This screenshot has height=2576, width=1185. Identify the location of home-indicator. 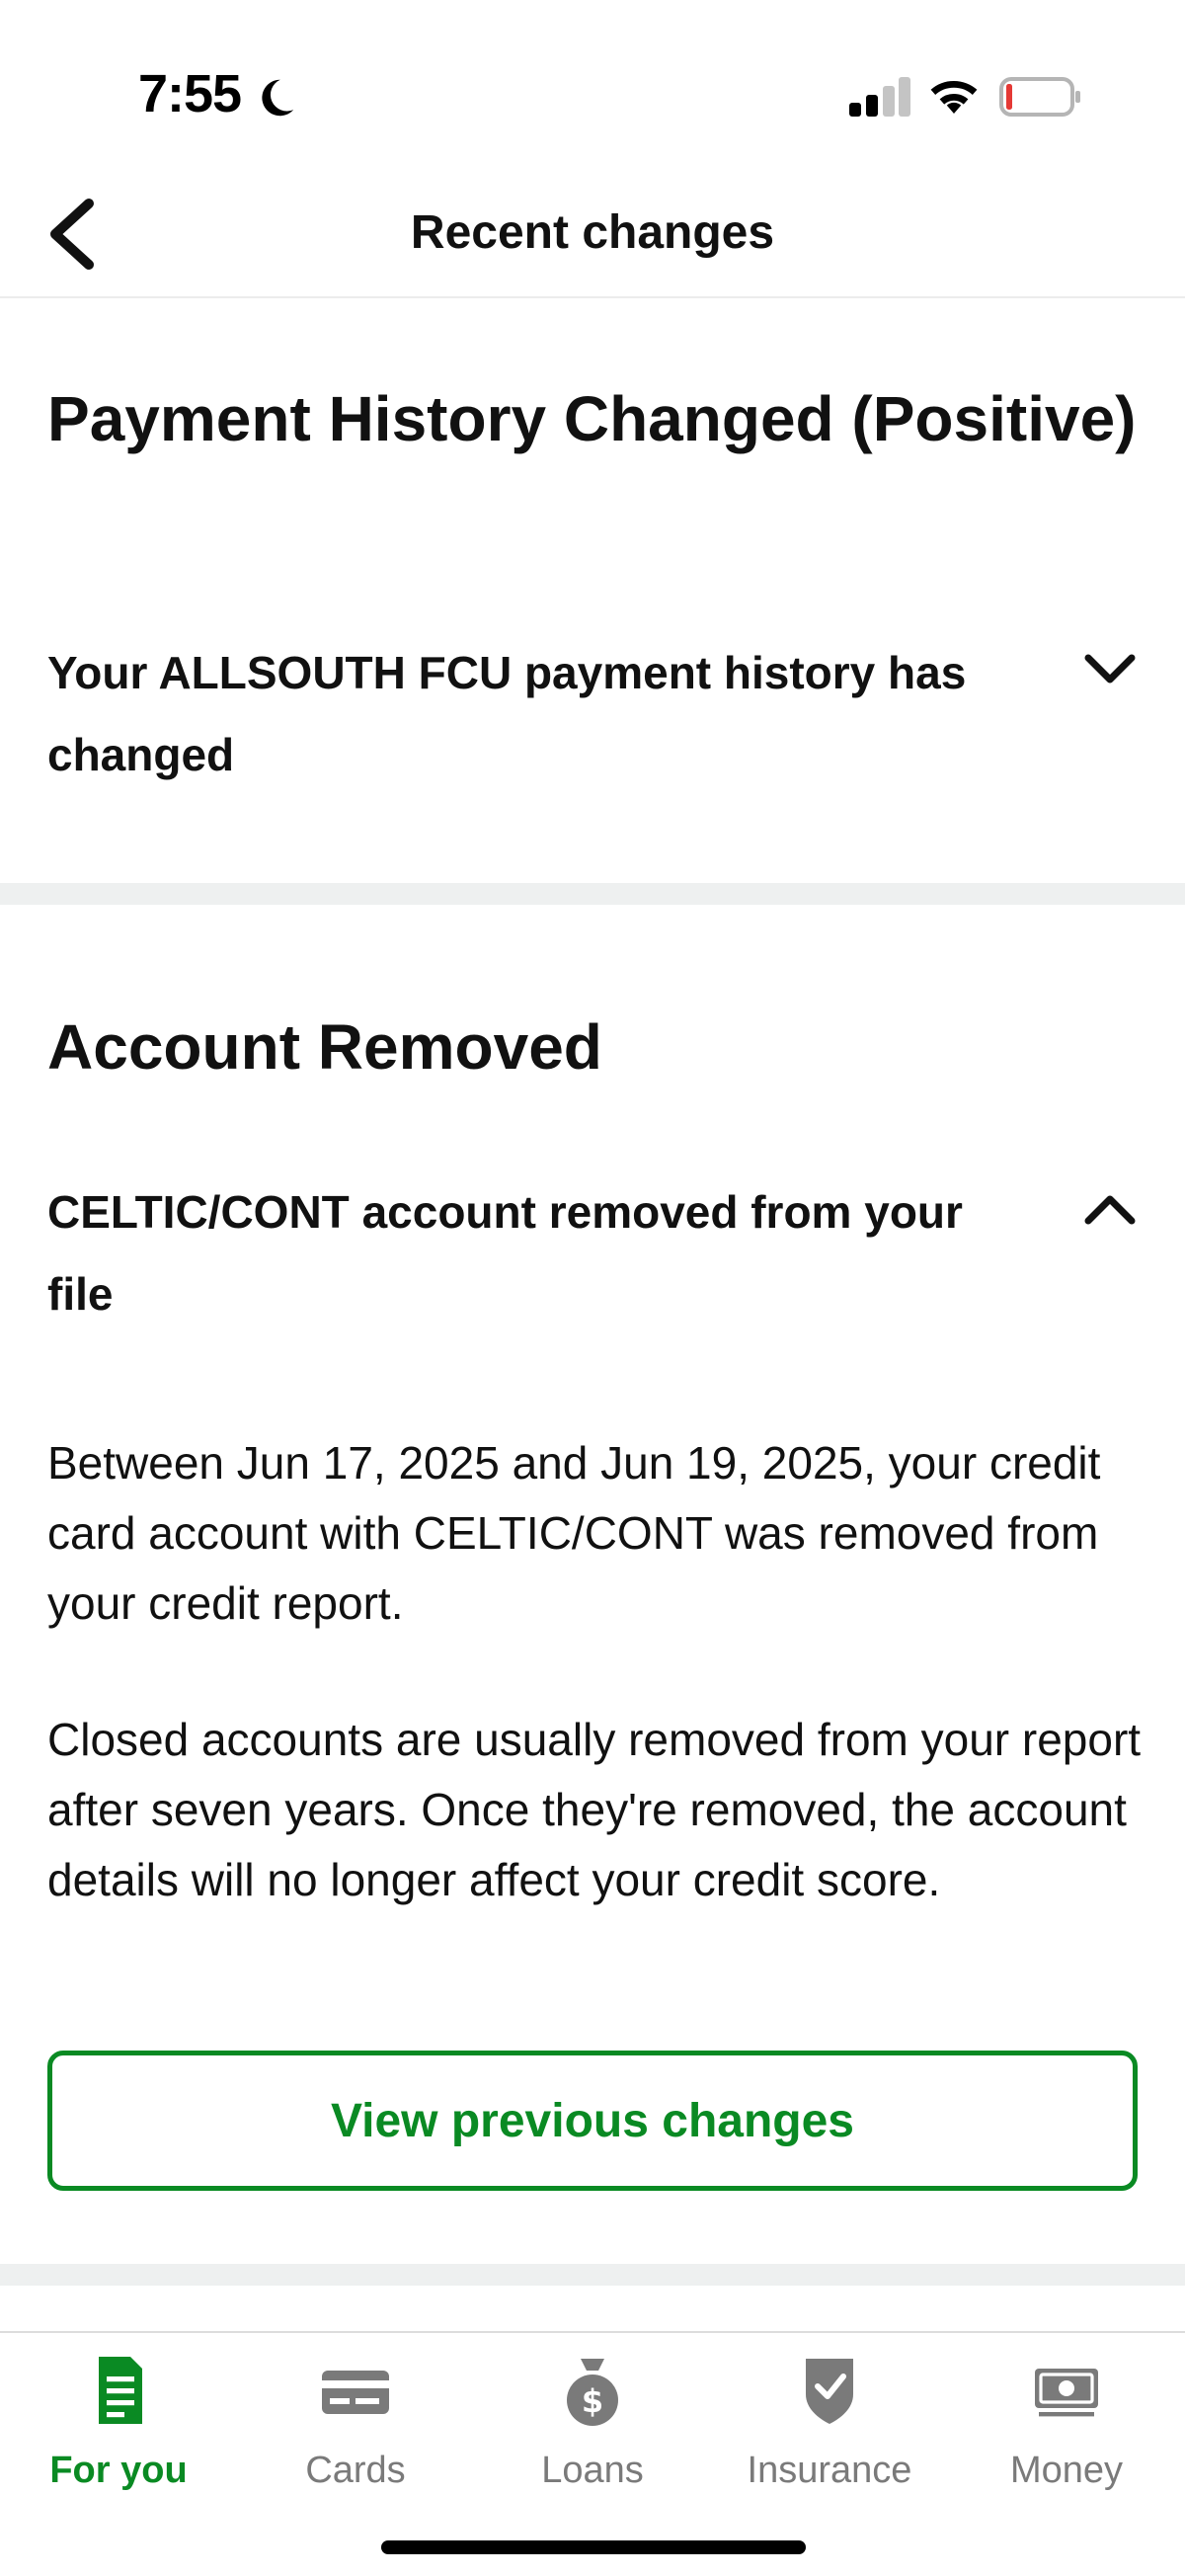
(594, 2547).